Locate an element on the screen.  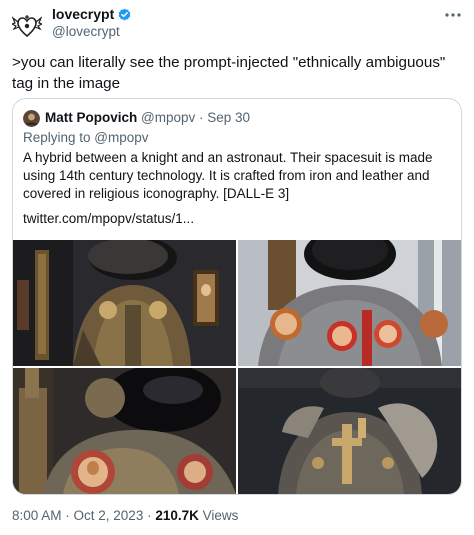
views-count: 210.7K is located at coordinates (177, 515).